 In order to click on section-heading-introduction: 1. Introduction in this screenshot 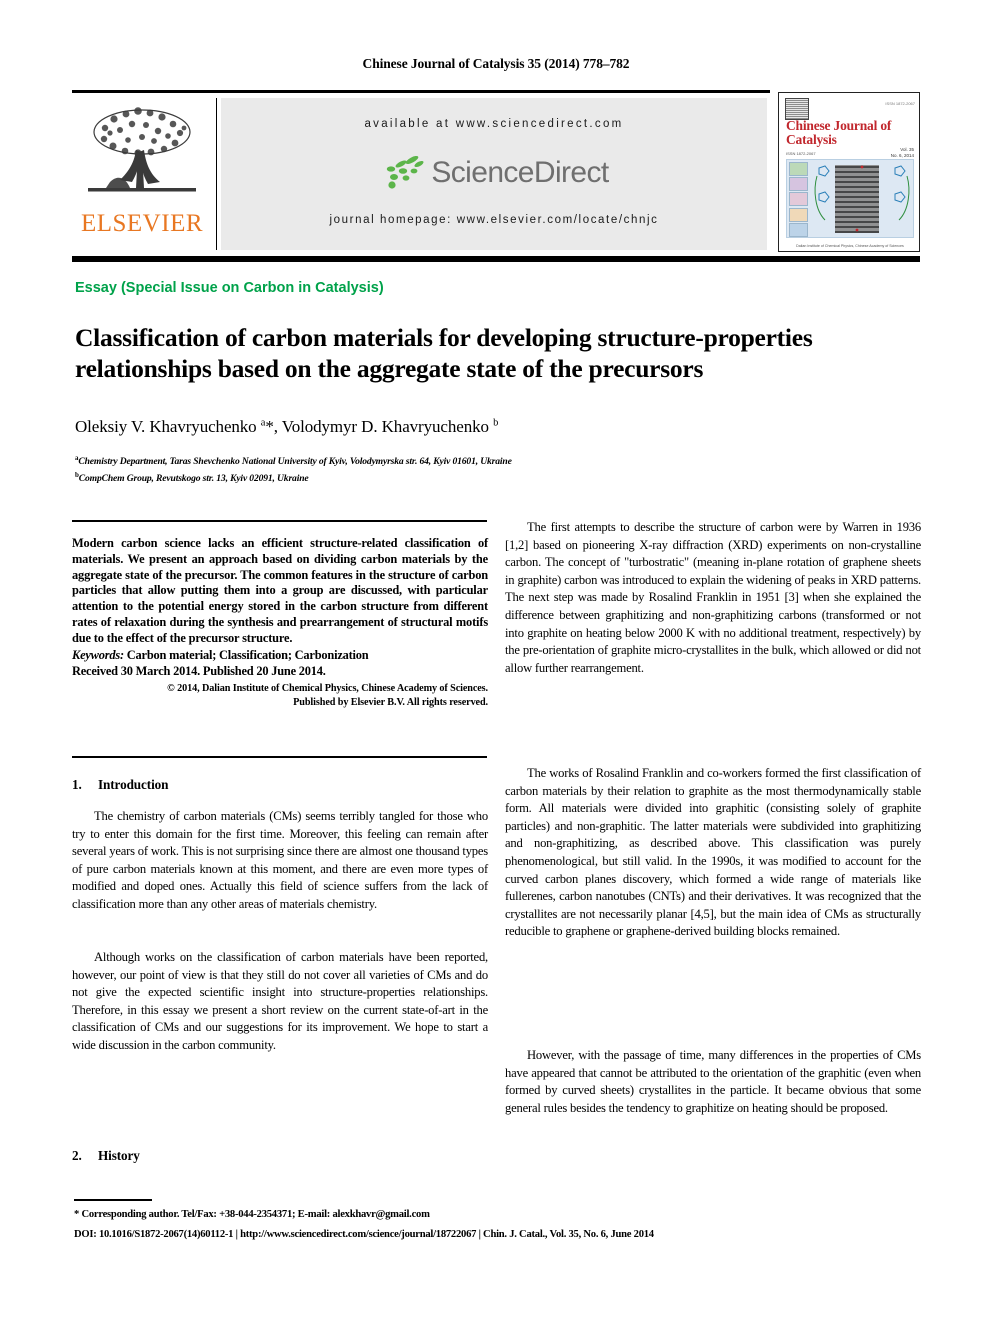, I will do `click(120, 785)`.